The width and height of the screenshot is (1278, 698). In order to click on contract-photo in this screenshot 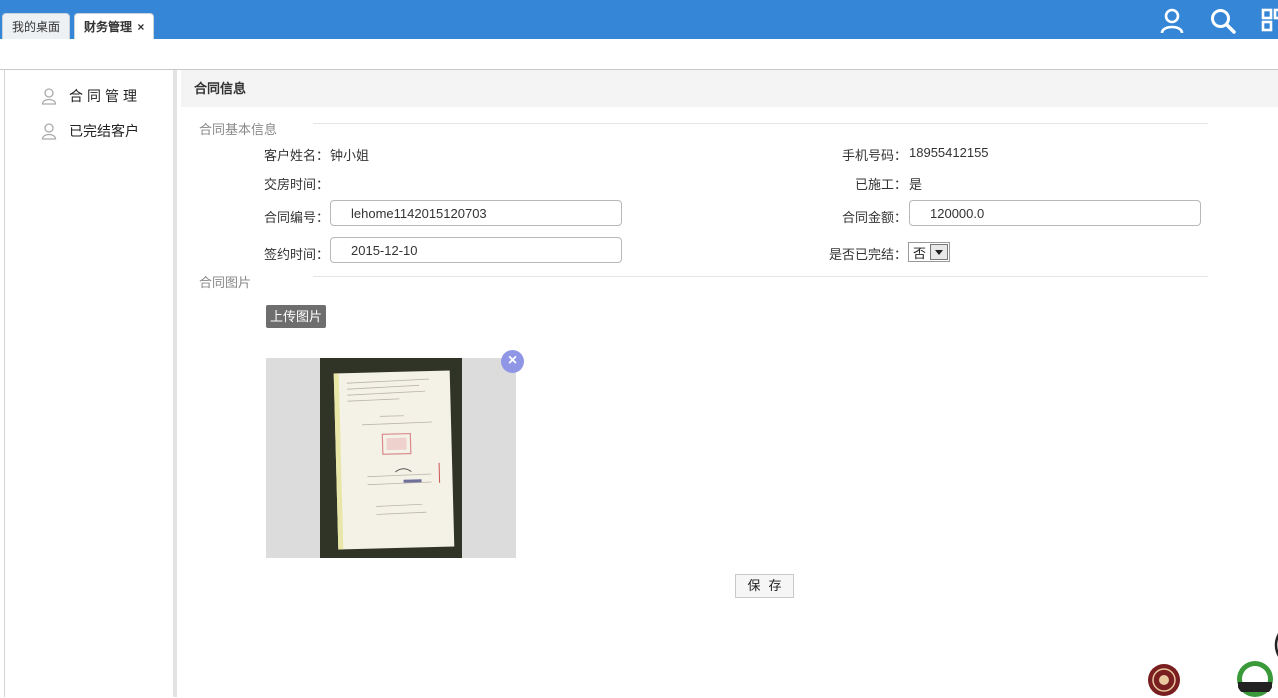, I will do `click(391, 458)`.